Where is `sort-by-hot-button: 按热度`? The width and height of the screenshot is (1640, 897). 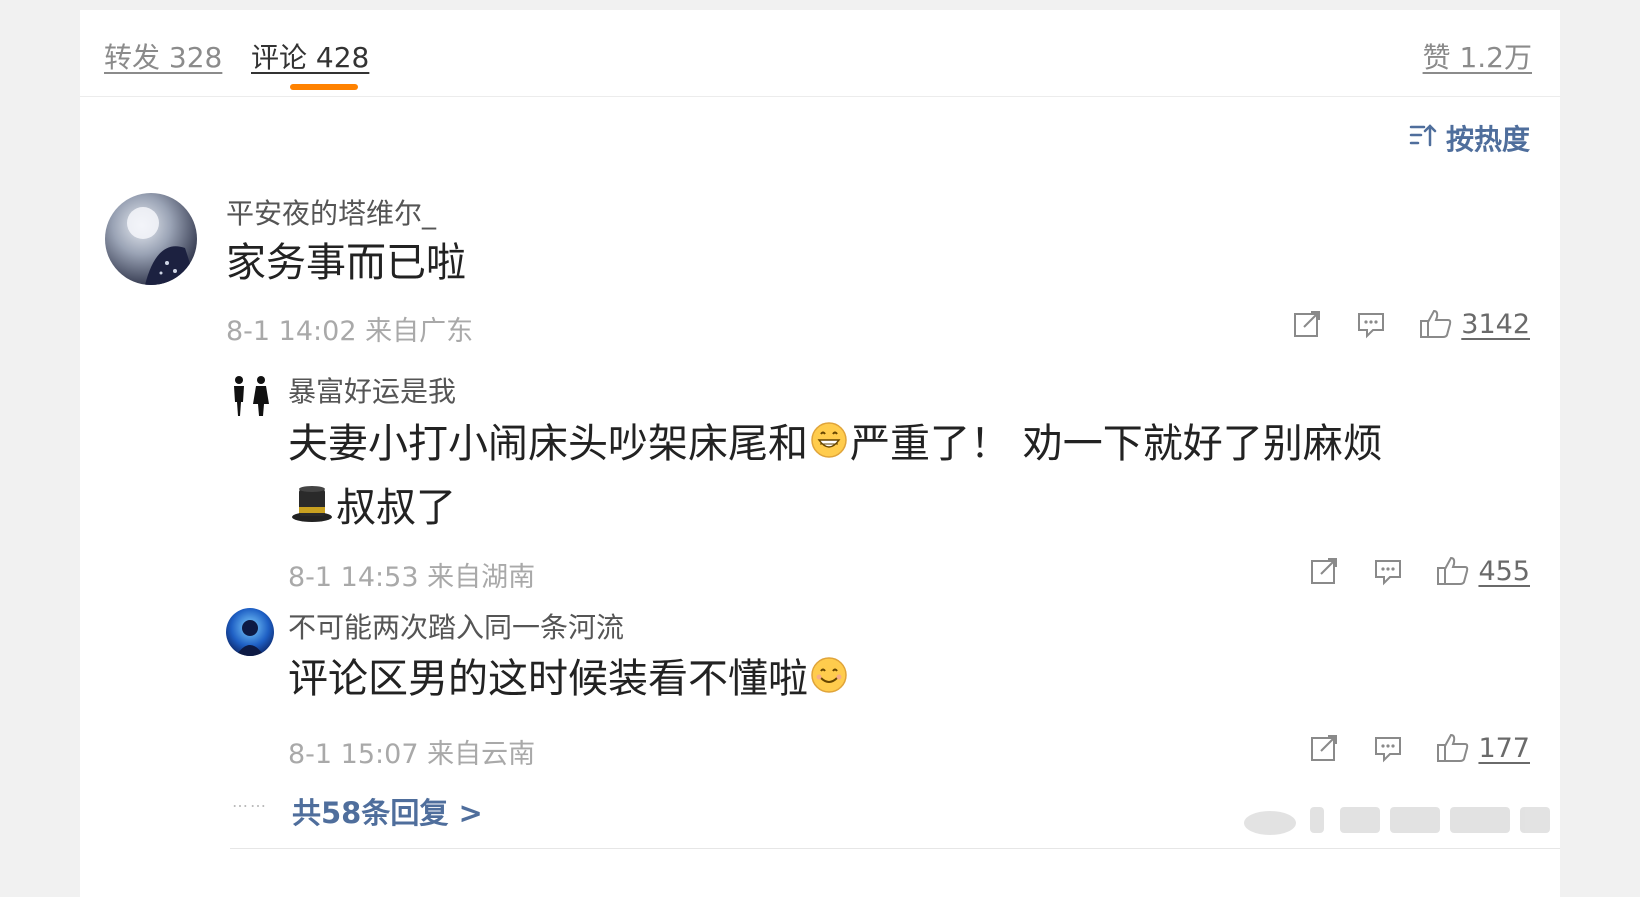
sort-by-hot-button: 按热度 is located at coordinates (1469, 138).